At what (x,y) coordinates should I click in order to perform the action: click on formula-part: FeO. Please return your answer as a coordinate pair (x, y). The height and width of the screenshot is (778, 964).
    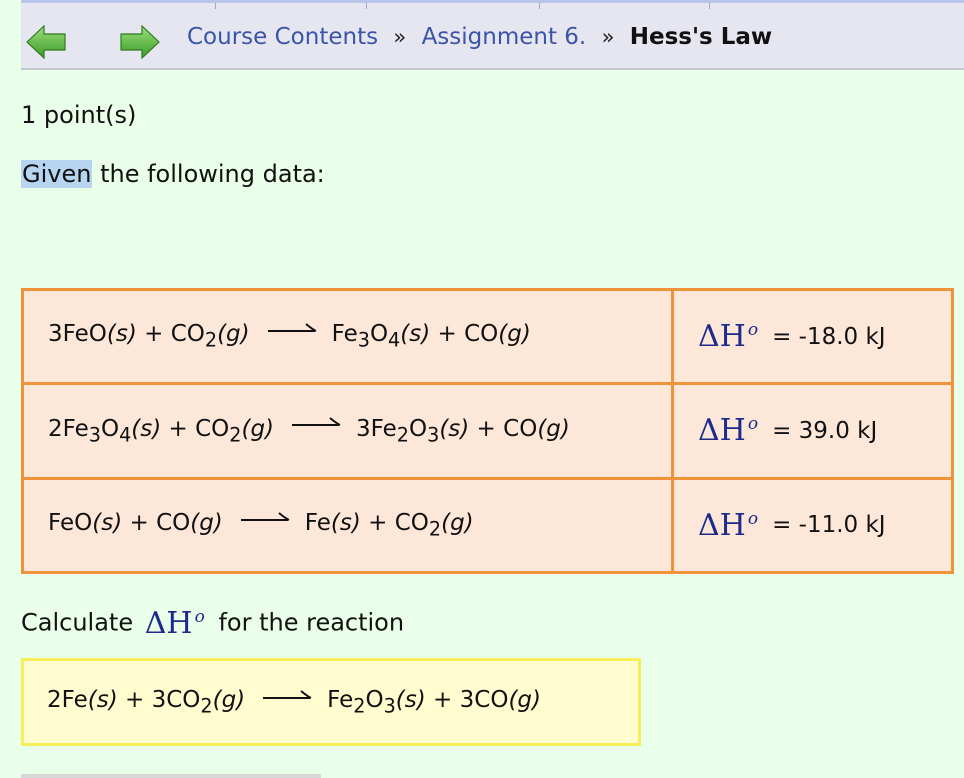
    Looking at the image, I should click on (70, 523).